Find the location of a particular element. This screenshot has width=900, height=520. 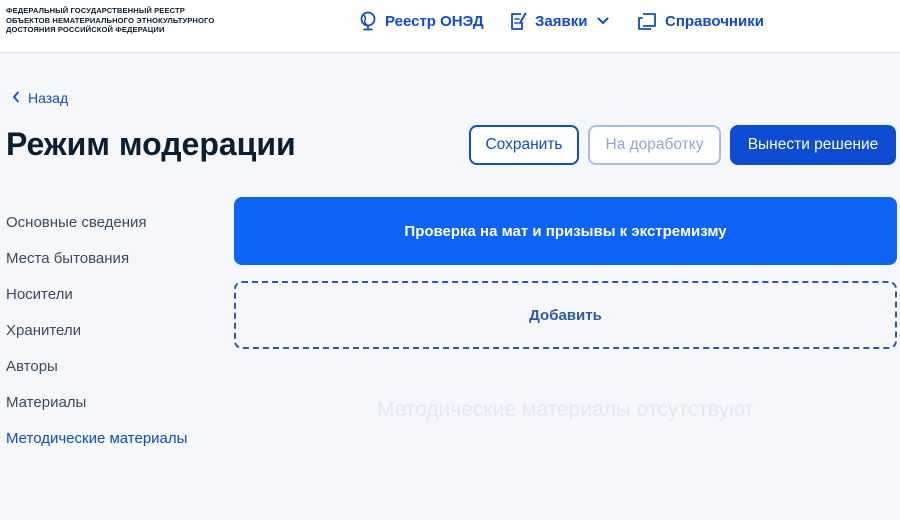

nav-registry-label: Реестр ОНЭД is located at coordinates (434, 21).